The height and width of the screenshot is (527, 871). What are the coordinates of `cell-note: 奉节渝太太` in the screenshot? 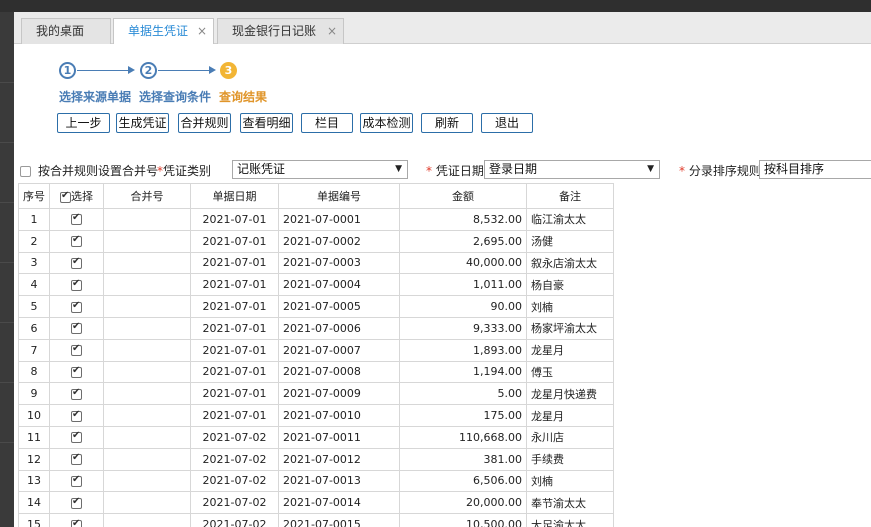 It's located at (570, 503).